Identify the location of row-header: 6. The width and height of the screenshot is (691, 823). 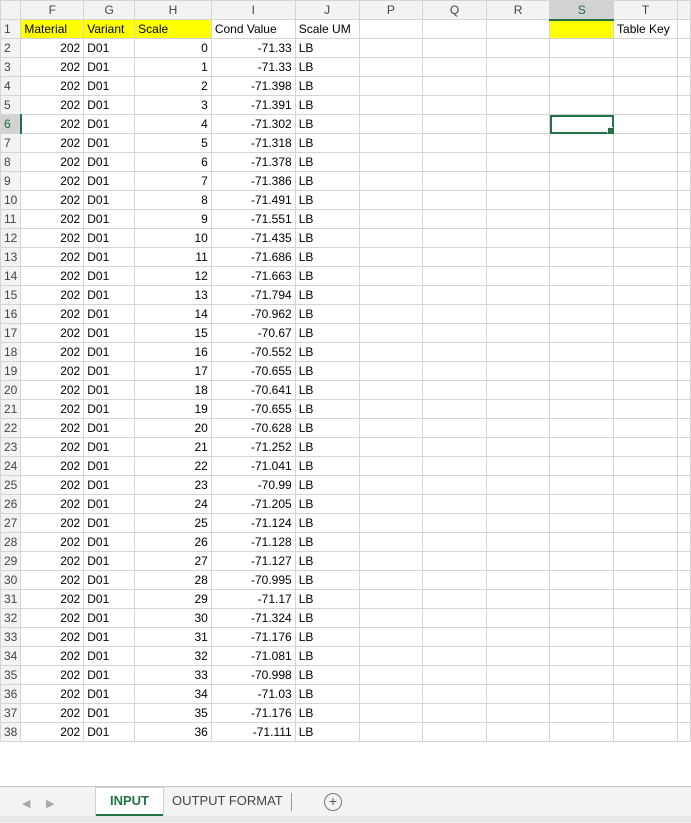
(11, 124).